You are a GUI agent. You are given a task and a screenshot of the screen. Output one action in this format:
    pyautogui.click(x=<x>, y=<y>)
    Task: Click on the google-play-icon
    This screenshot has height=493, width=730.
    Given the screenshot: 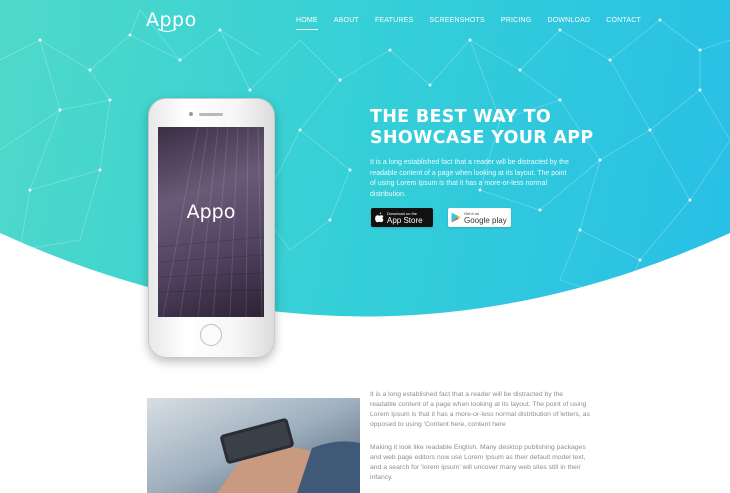 What is the action you would take?
    pyautogui.click(x=456, y=217)
    